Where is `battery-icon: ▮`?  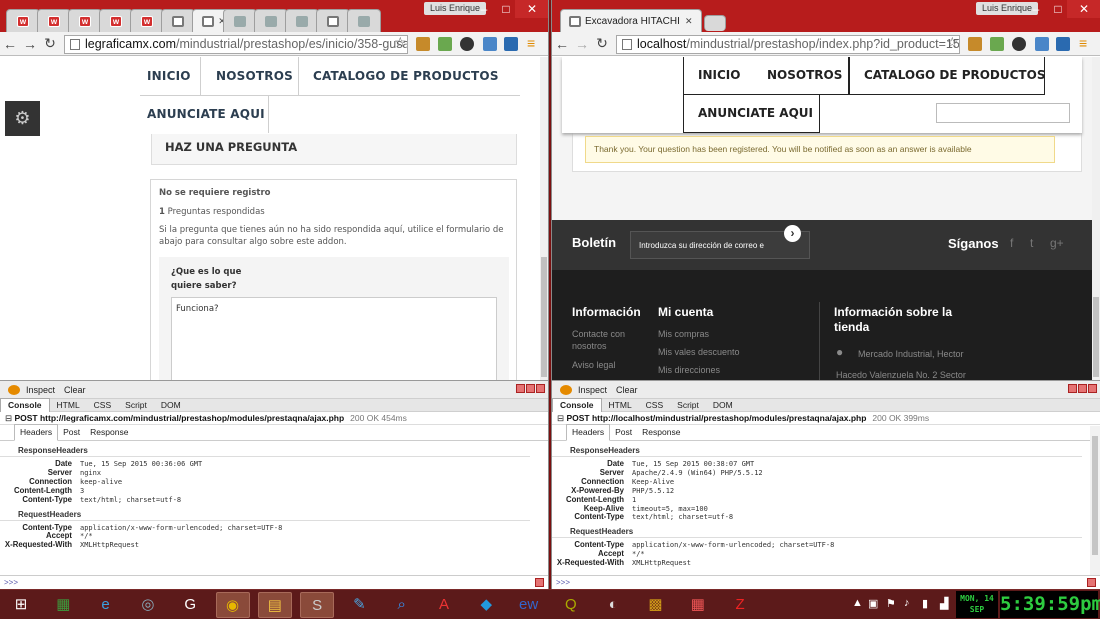 battery-icon: ▮ is located at coordinates (925, 603).